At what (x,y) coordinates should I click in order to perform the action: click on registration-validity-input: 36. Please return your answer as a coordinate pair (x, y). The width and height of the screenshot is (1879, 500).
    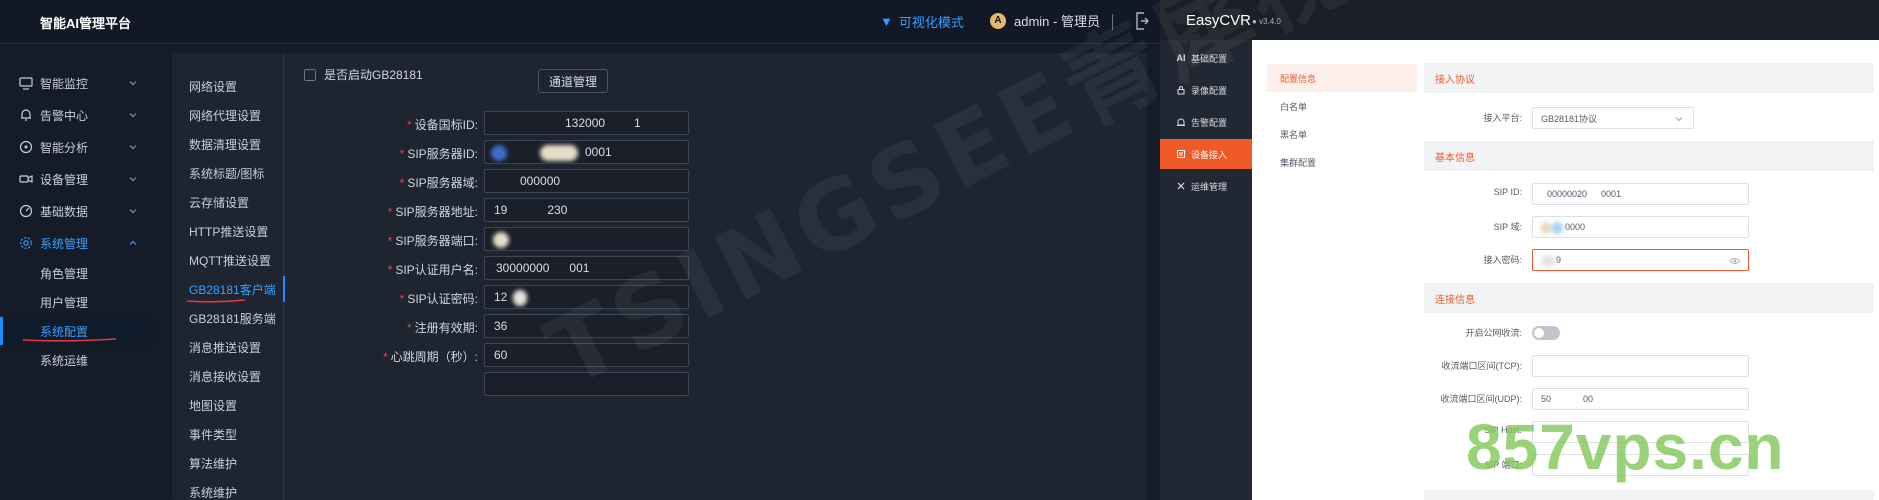
    Looking at the image, I should click on (586, 326).